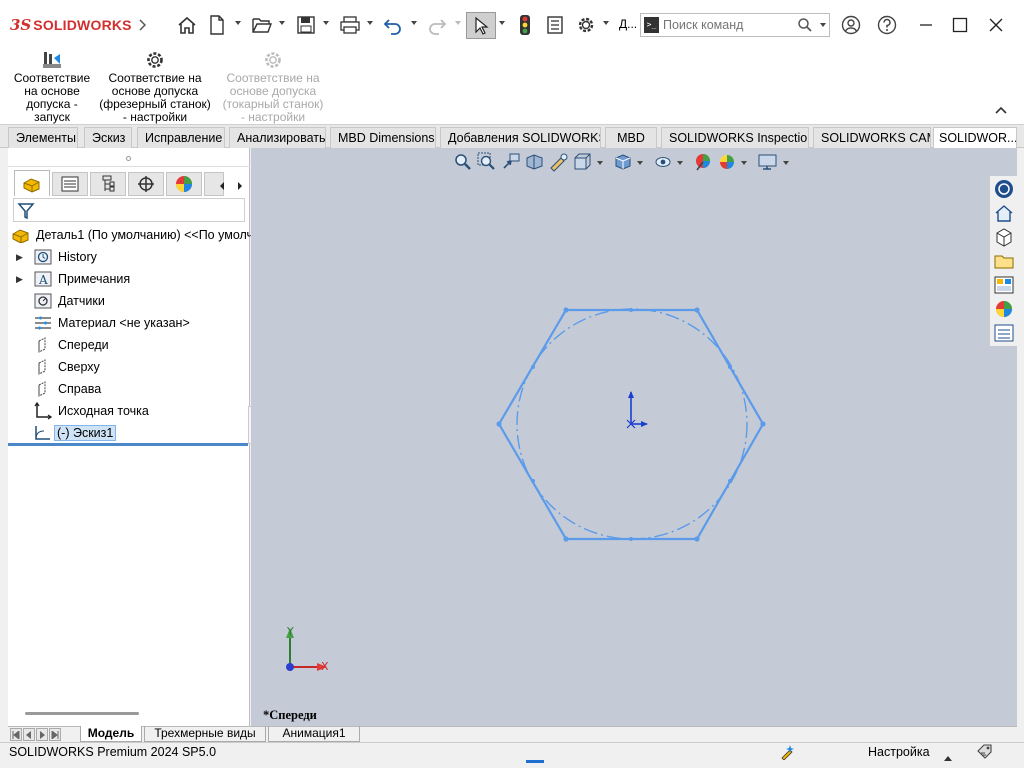 Image resolution: width=1024 pixels, height=768 pixels. Describe the element at coordinates (43, 389) in the screenshot. I see `plane-icon` at that location.